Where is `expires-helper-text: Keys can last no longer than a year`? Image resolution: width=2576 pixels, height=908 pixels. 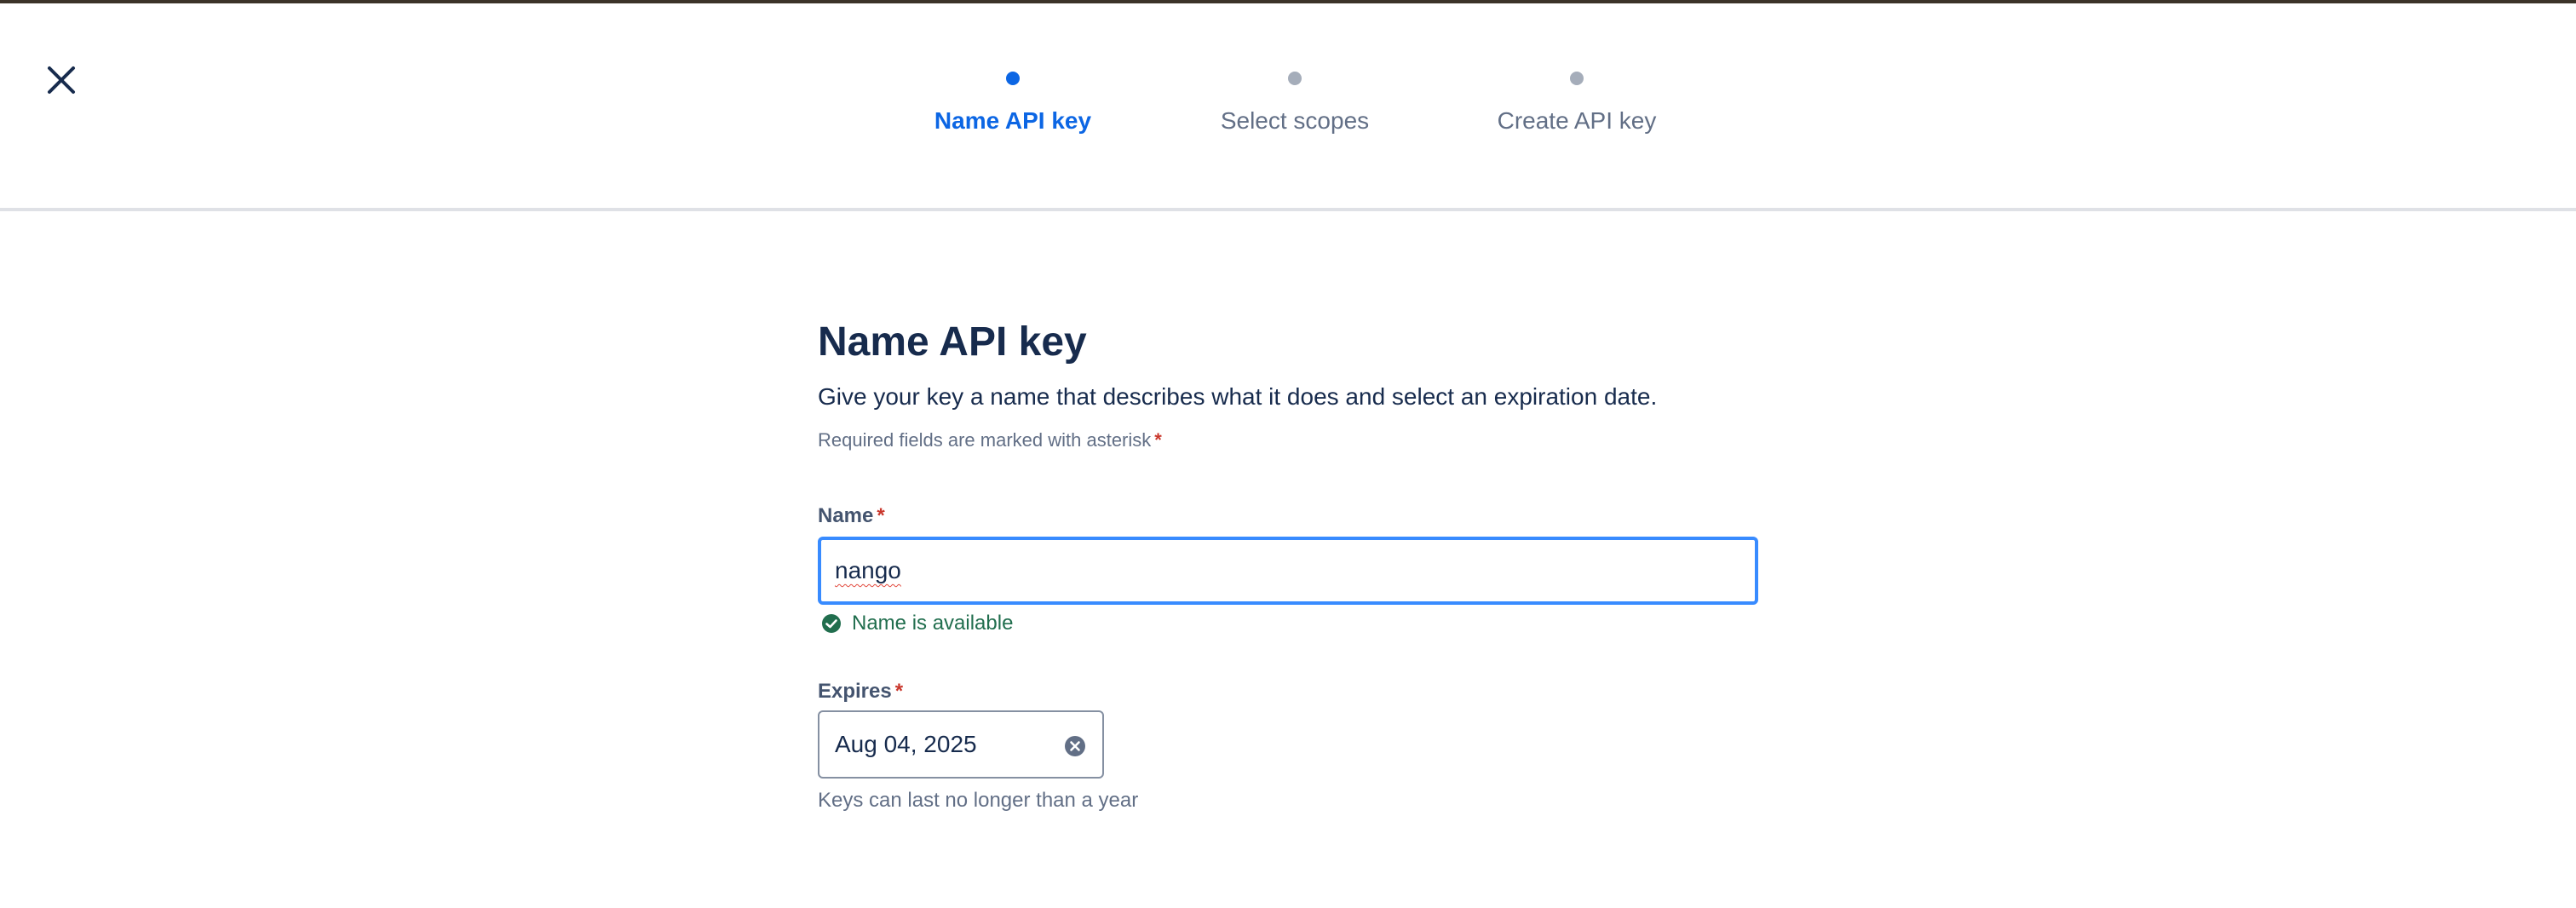
expires-helper-text: Keys can last no longer than a year is located at coordinates (979, 800).